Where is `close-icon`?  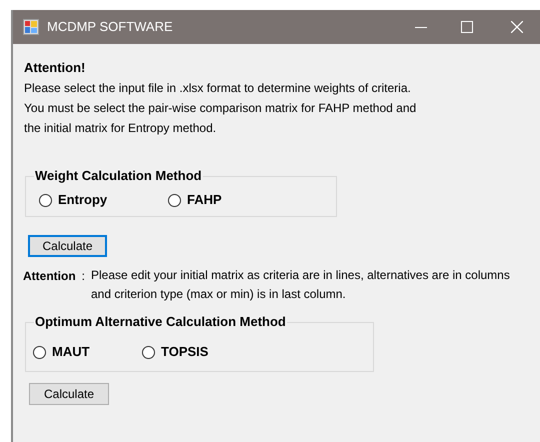
close-icon is located at coordinates (517, 27).